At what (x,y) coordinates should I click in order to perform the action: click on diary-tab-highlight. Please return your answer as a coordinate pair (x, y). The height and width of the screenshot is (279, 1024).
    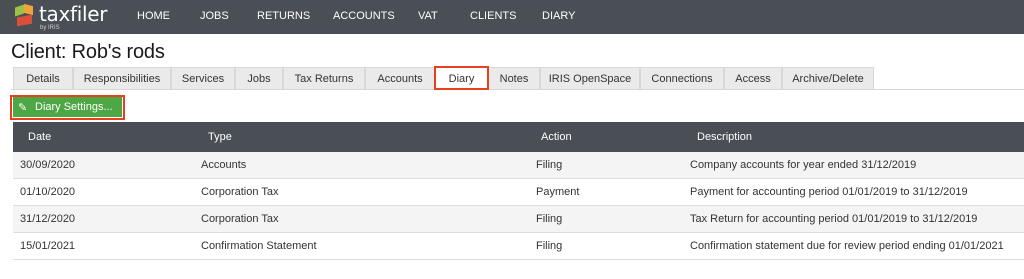
    Looking at the image, I should click on (461, 78).